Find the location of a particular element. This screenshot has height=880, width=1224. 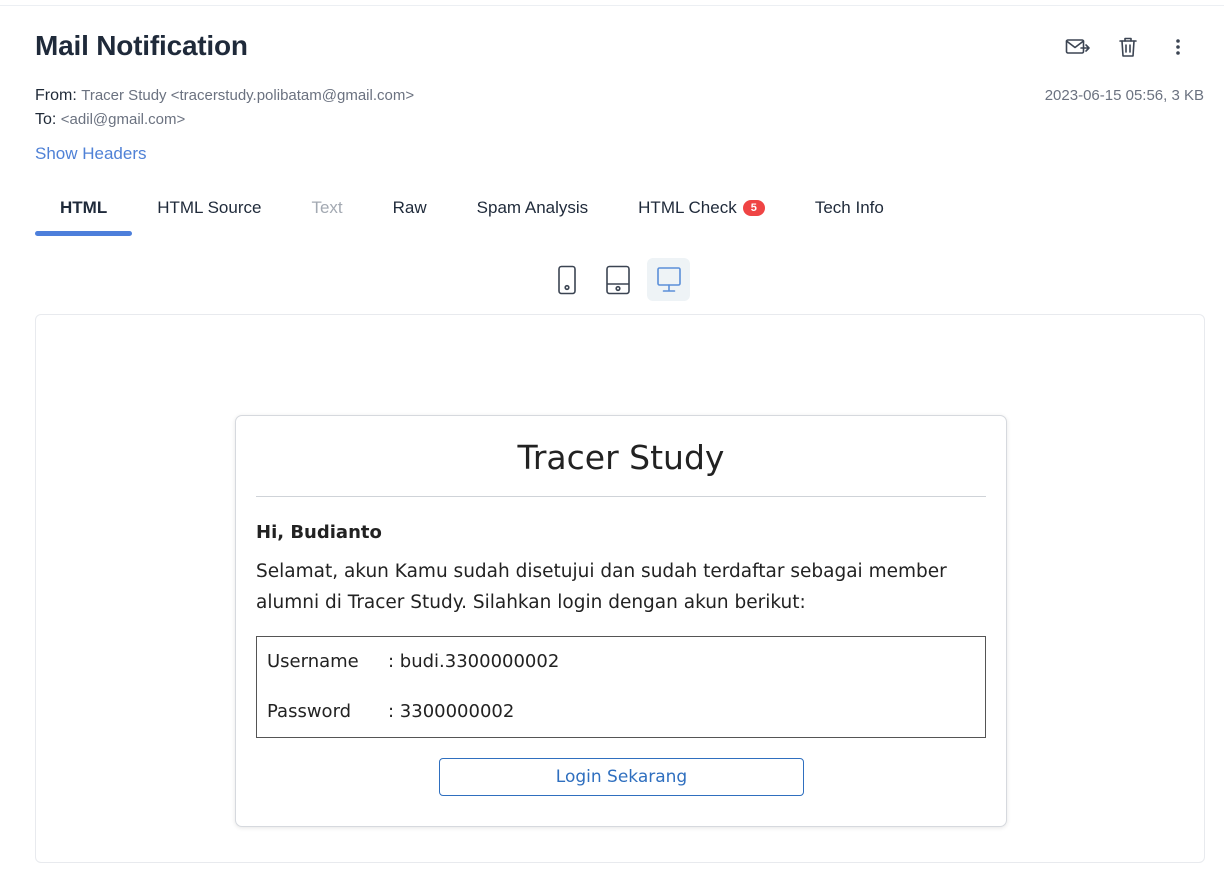

tab-tech-info: Tech Info is located at coordinates (849, 208).